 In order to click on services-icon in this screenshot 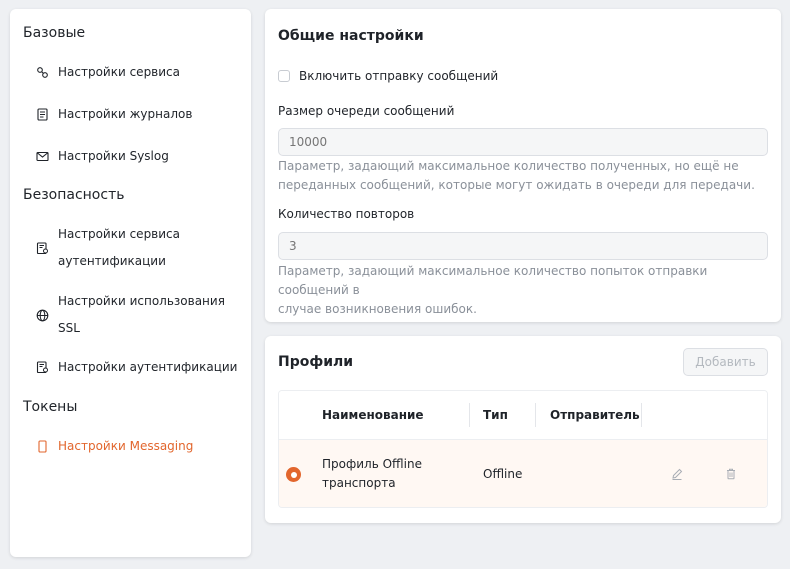, I will do `click(42, 72)`.